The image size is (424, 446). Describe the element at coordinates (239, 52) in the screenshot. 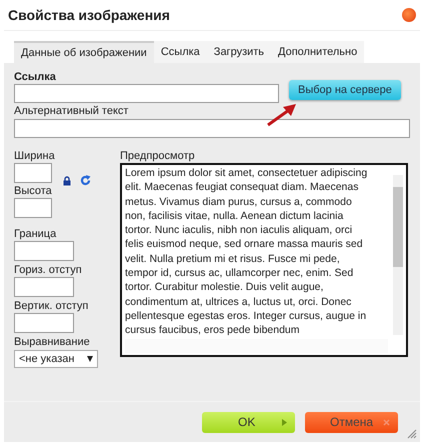

I see `tab: Загрузить` at that location.